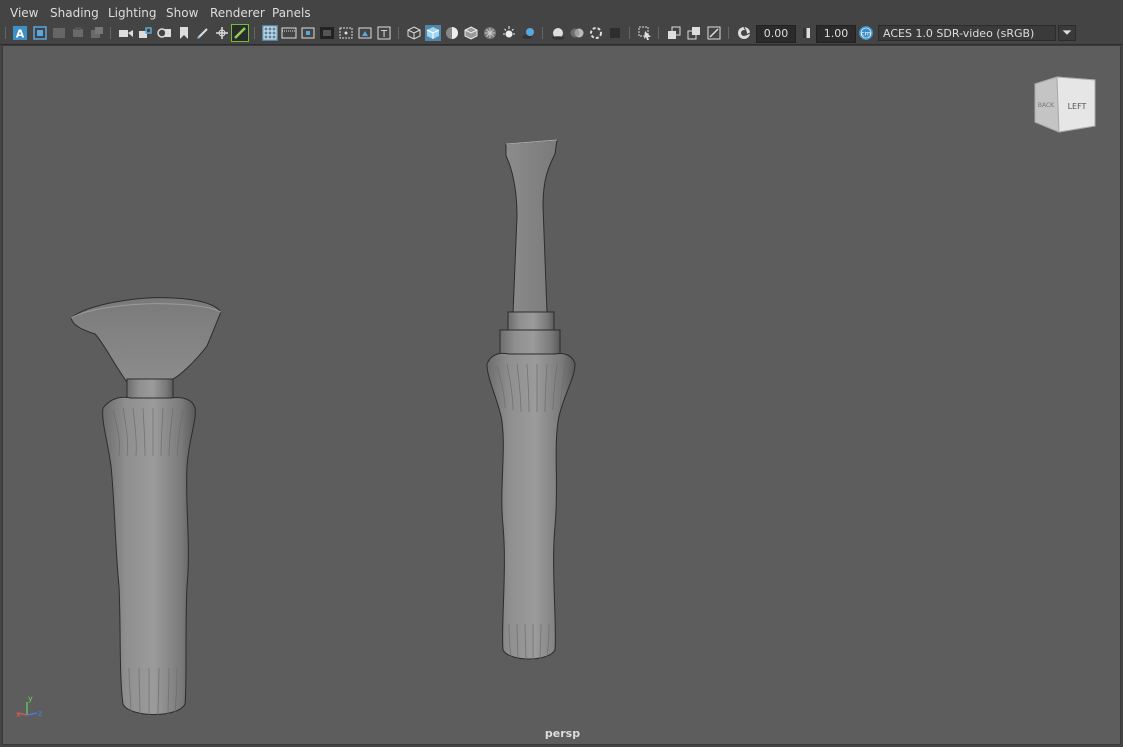 This screenshot has width=1123, height=747. I want to click on view-cube-face-left: LEFT, so click(1077, 106).